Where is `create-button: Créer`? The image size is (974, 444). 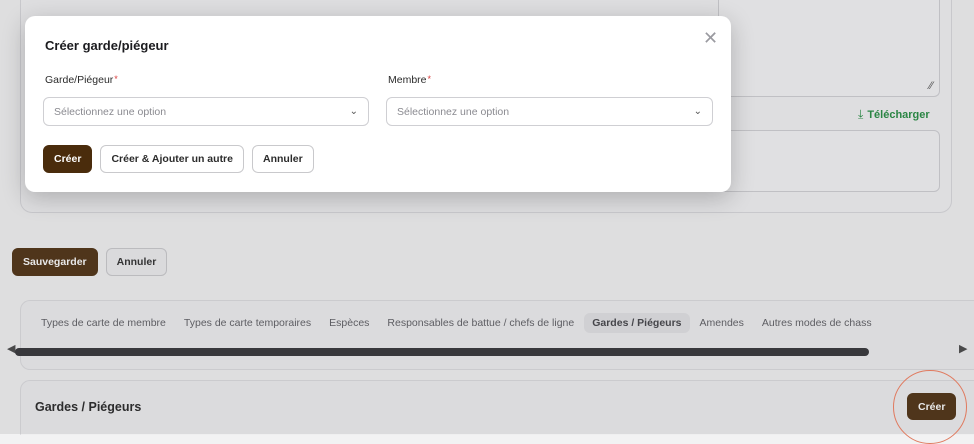 create-button: Créer is located at coordinates (68, 159).